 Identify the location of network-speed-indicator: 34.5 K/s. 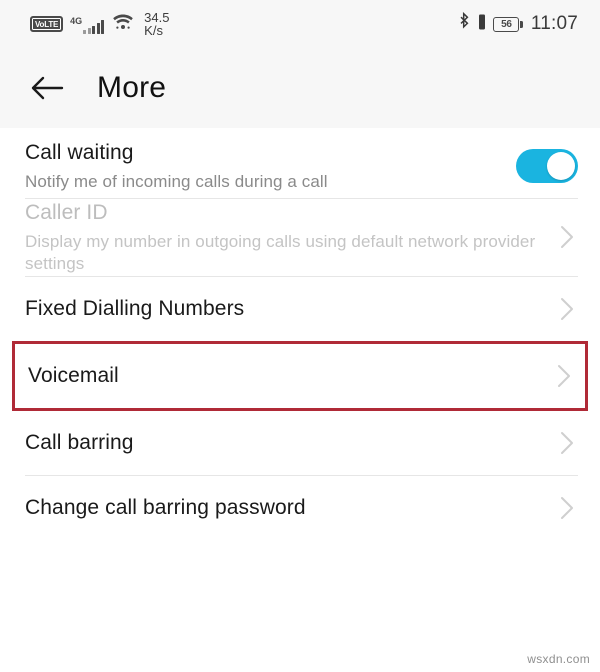
(156, 24).